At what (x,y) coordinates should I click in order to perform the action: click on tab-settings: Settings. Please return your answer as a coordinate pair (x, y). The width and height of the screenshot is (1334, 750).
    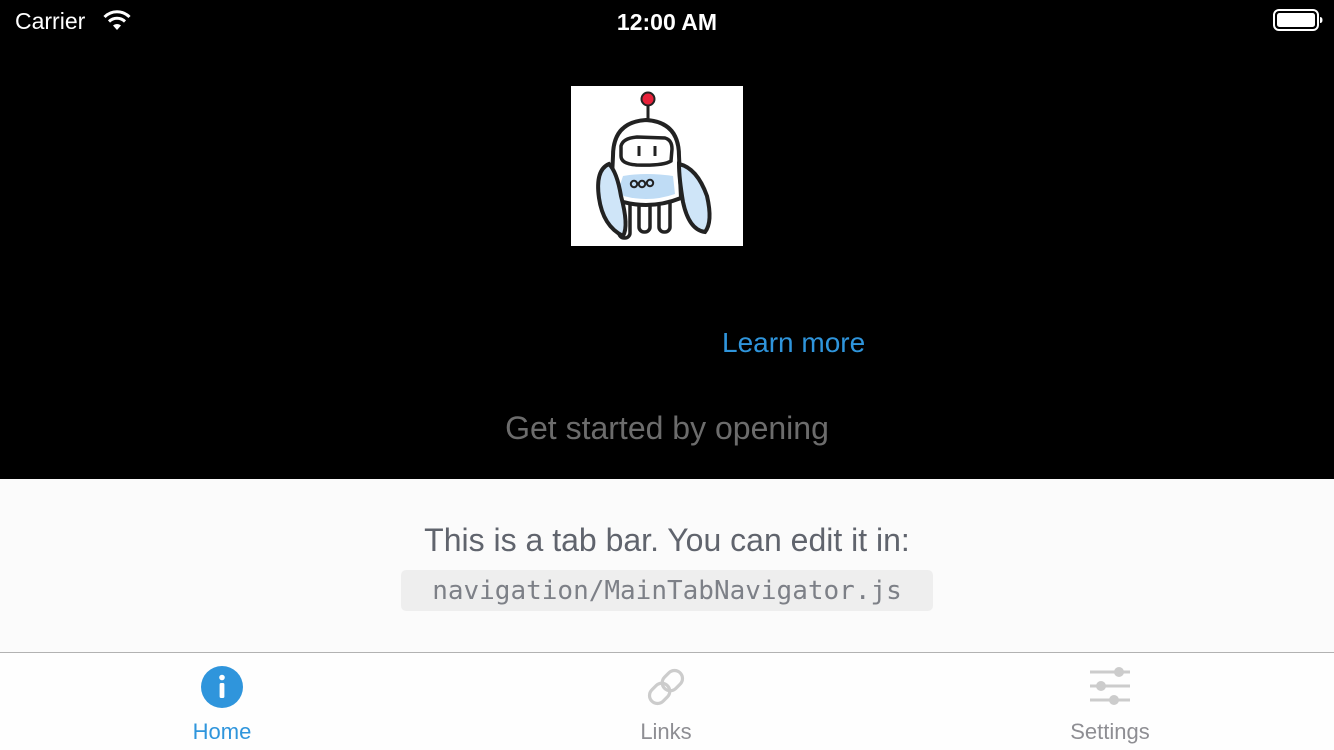
    Looking at the image, I should click on (1110, 701).